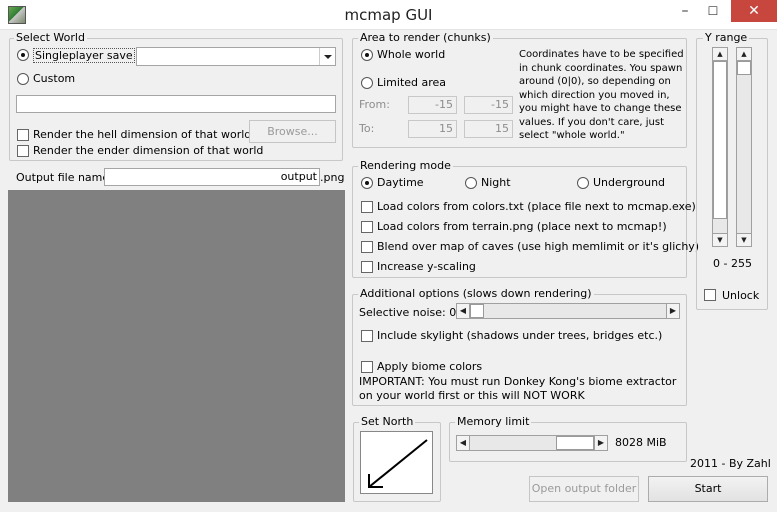  What do you see at coordinates (367, 183) in the screenshot?
I see `daytime-radio` at bounding box center [367, 183].